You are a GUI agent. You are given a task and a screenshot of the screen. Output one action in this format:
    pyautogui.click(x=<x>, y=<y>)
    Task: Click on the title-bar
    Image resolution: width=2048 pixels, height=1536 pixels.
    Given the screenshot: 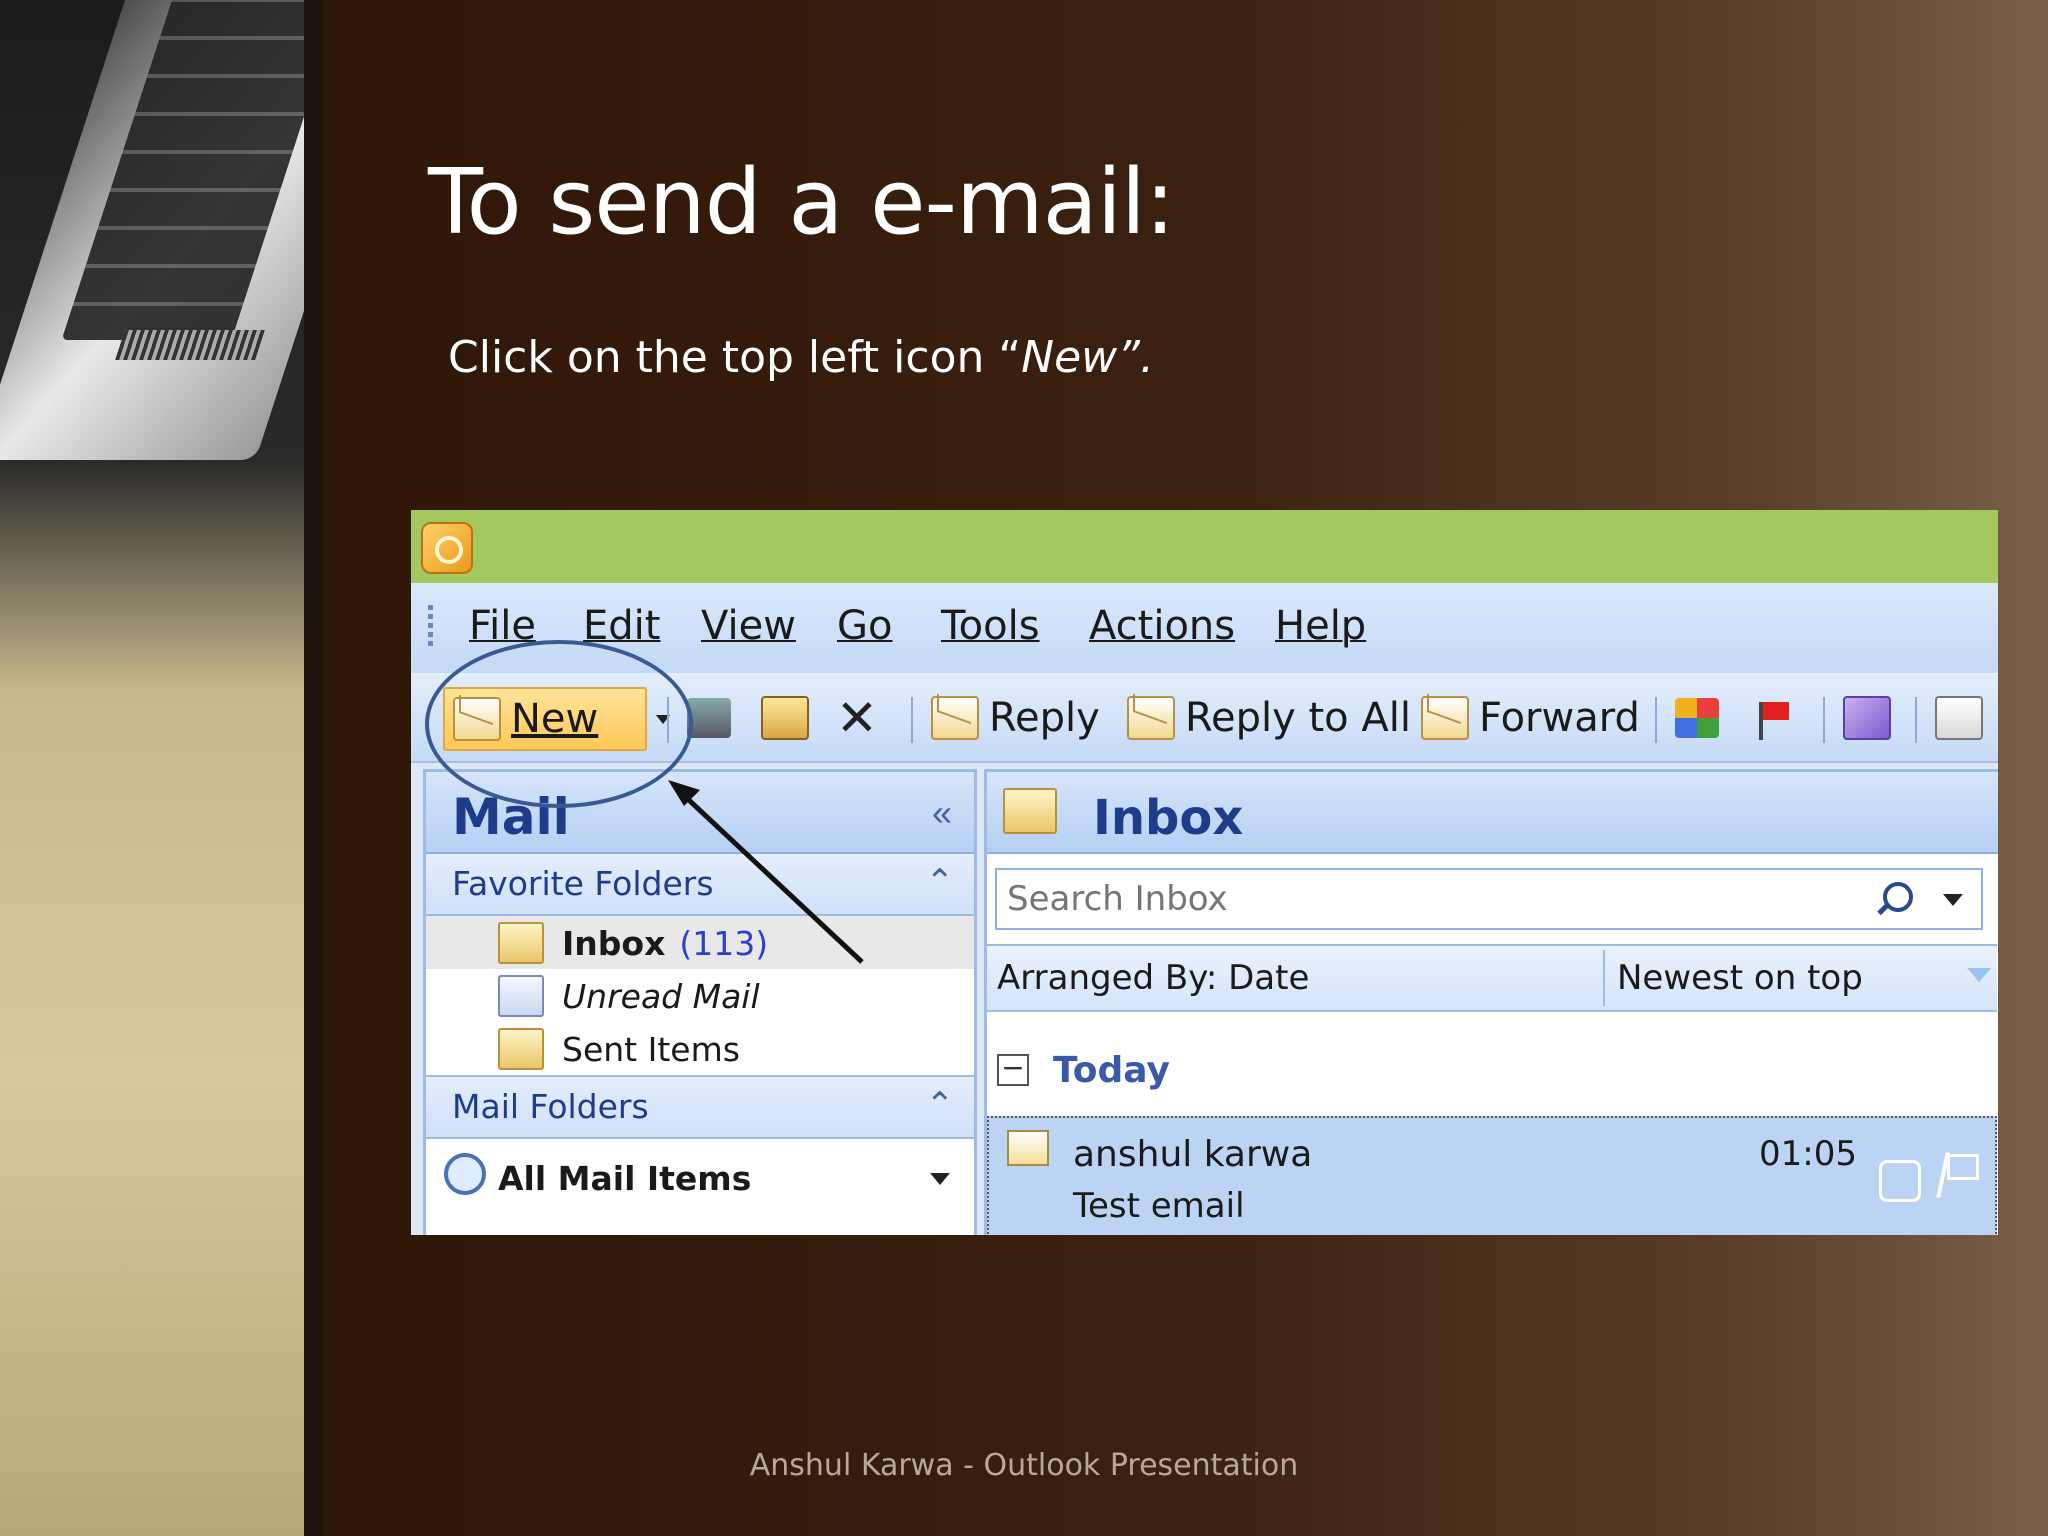 What is the action you would take?
    pyautogui.click(x=1204, y=546)
    